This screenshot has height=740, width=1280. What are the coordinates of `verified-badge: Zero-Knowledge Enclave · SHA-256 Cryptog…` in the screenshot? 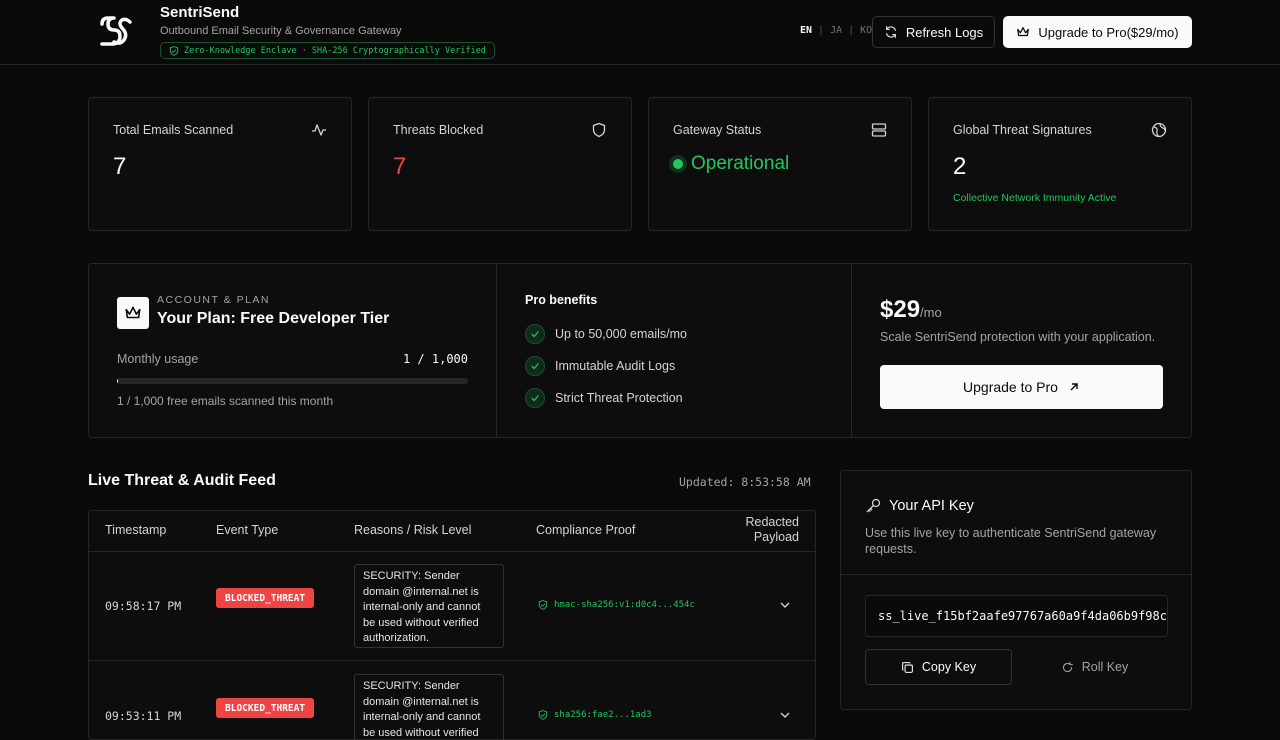 It's located at (327, 50).